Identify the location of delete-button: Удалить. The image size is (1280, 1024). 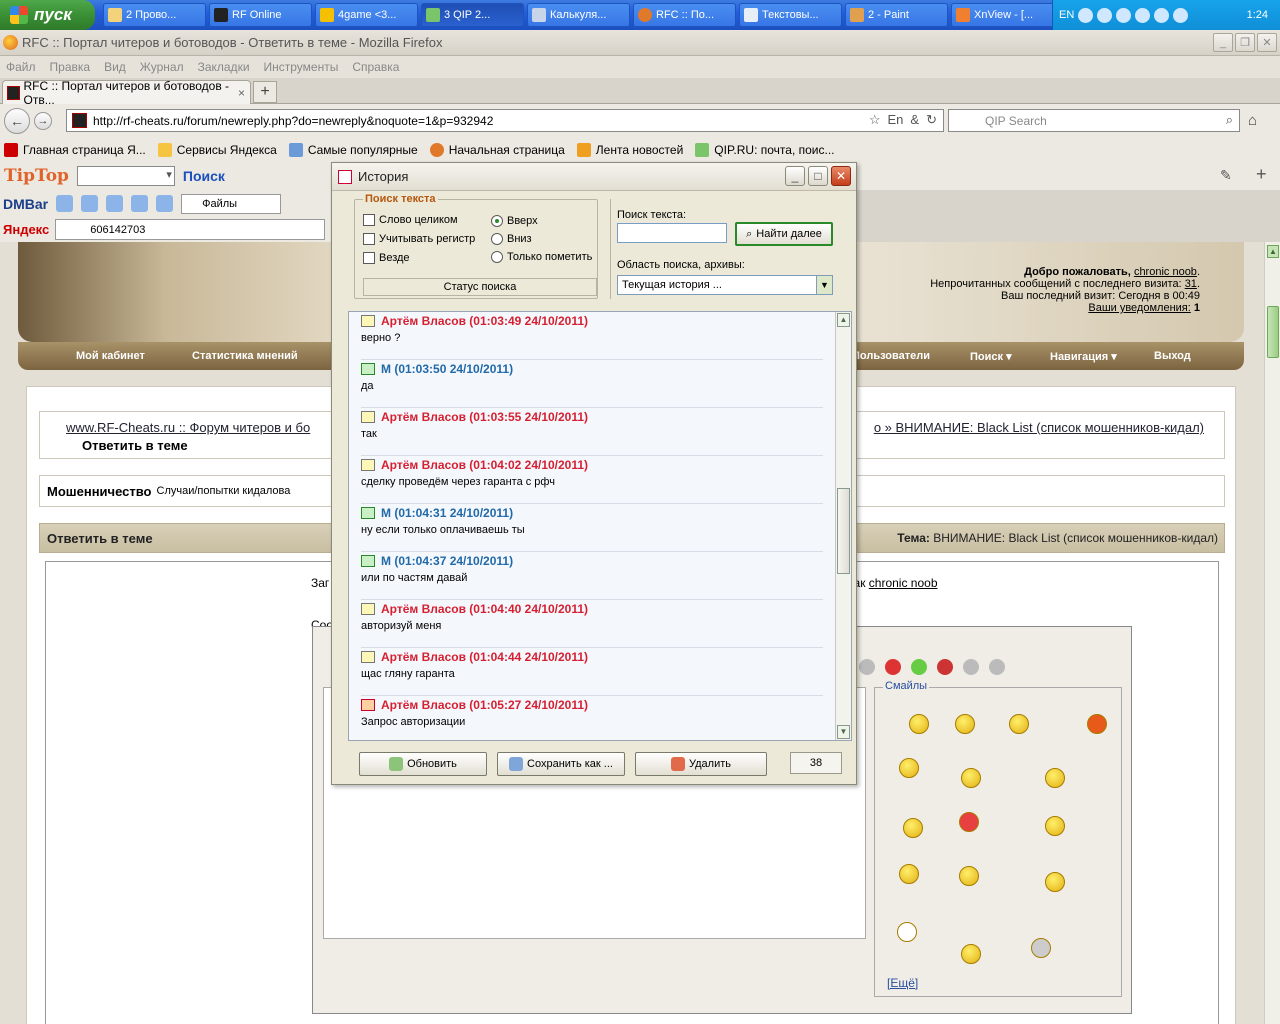
(701, 764).